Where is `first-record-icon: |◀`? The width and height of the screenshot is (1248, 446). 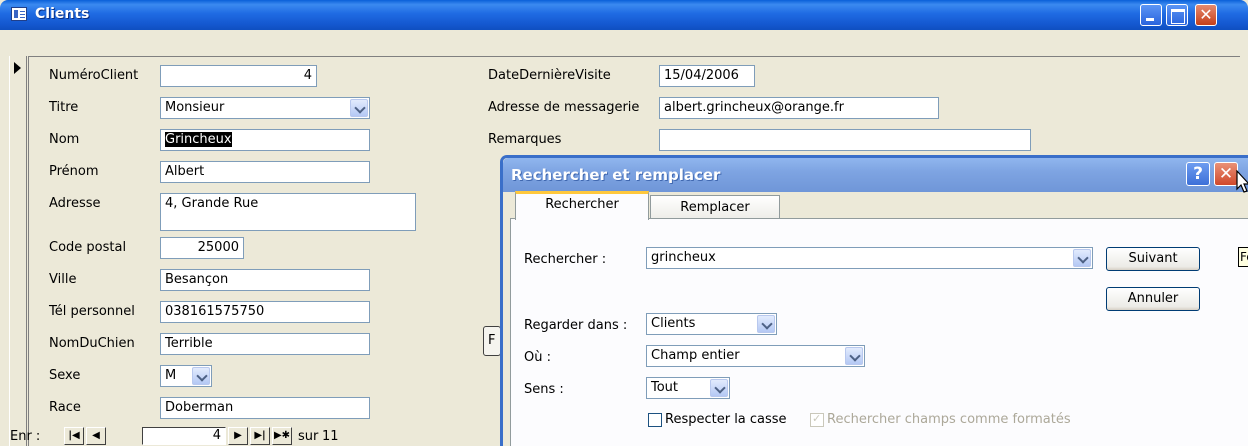
first-record-icon: |◀ is located at coordinates (74, 435).